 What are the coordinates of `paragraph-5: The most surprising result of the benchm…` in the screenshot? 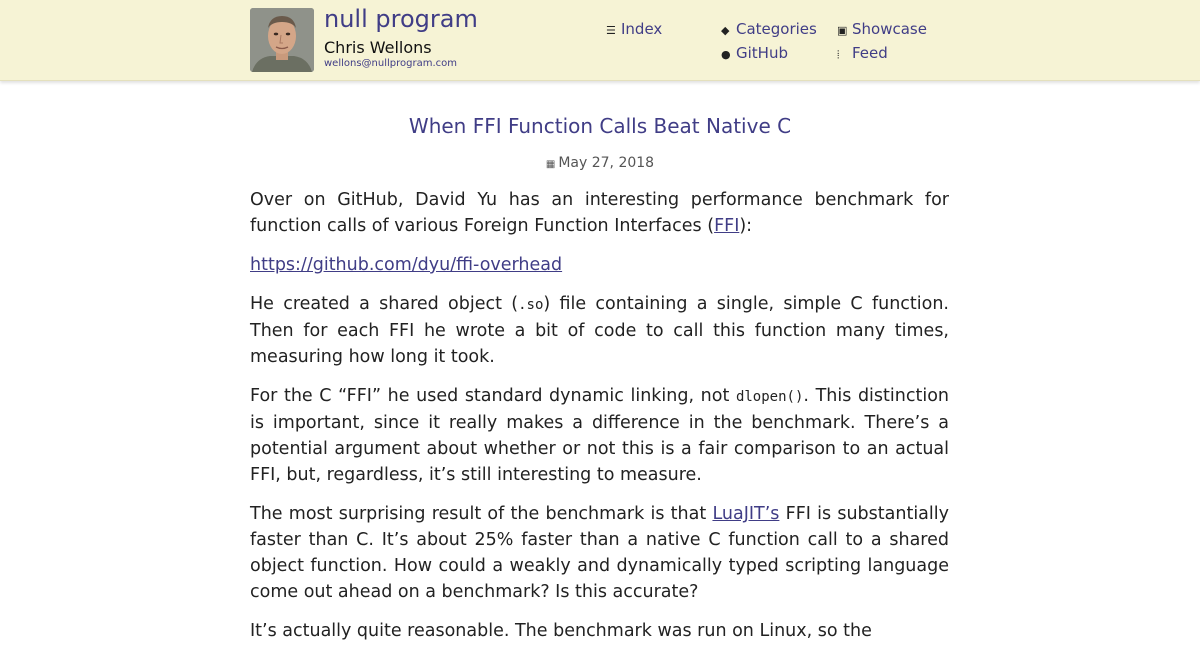 It's located at (599, 553).